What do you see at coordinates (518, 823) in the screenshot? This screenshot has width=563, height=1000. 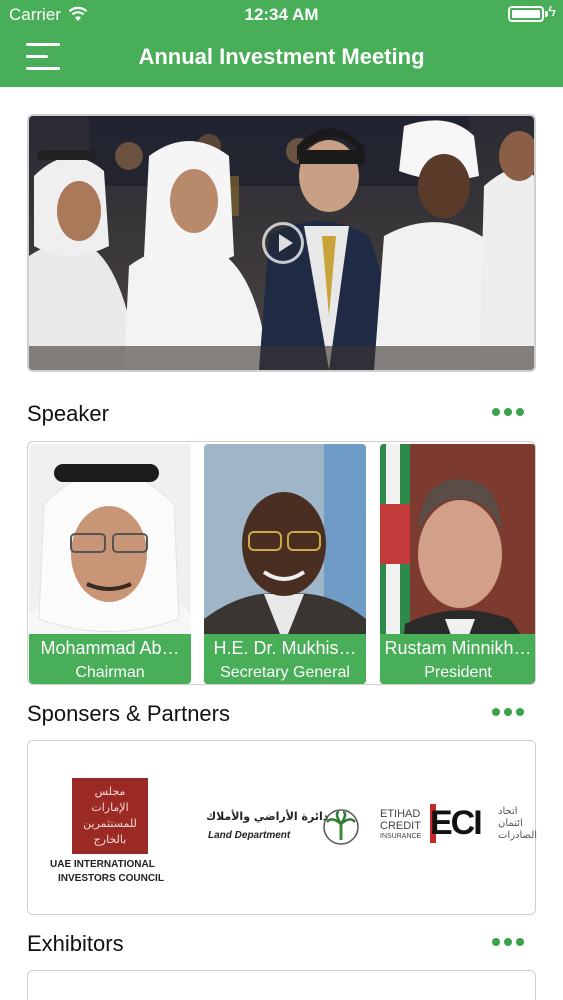 I see `eci-arabic: اتحاد ائتمان الصادرات` at bounding box center [518, 823].